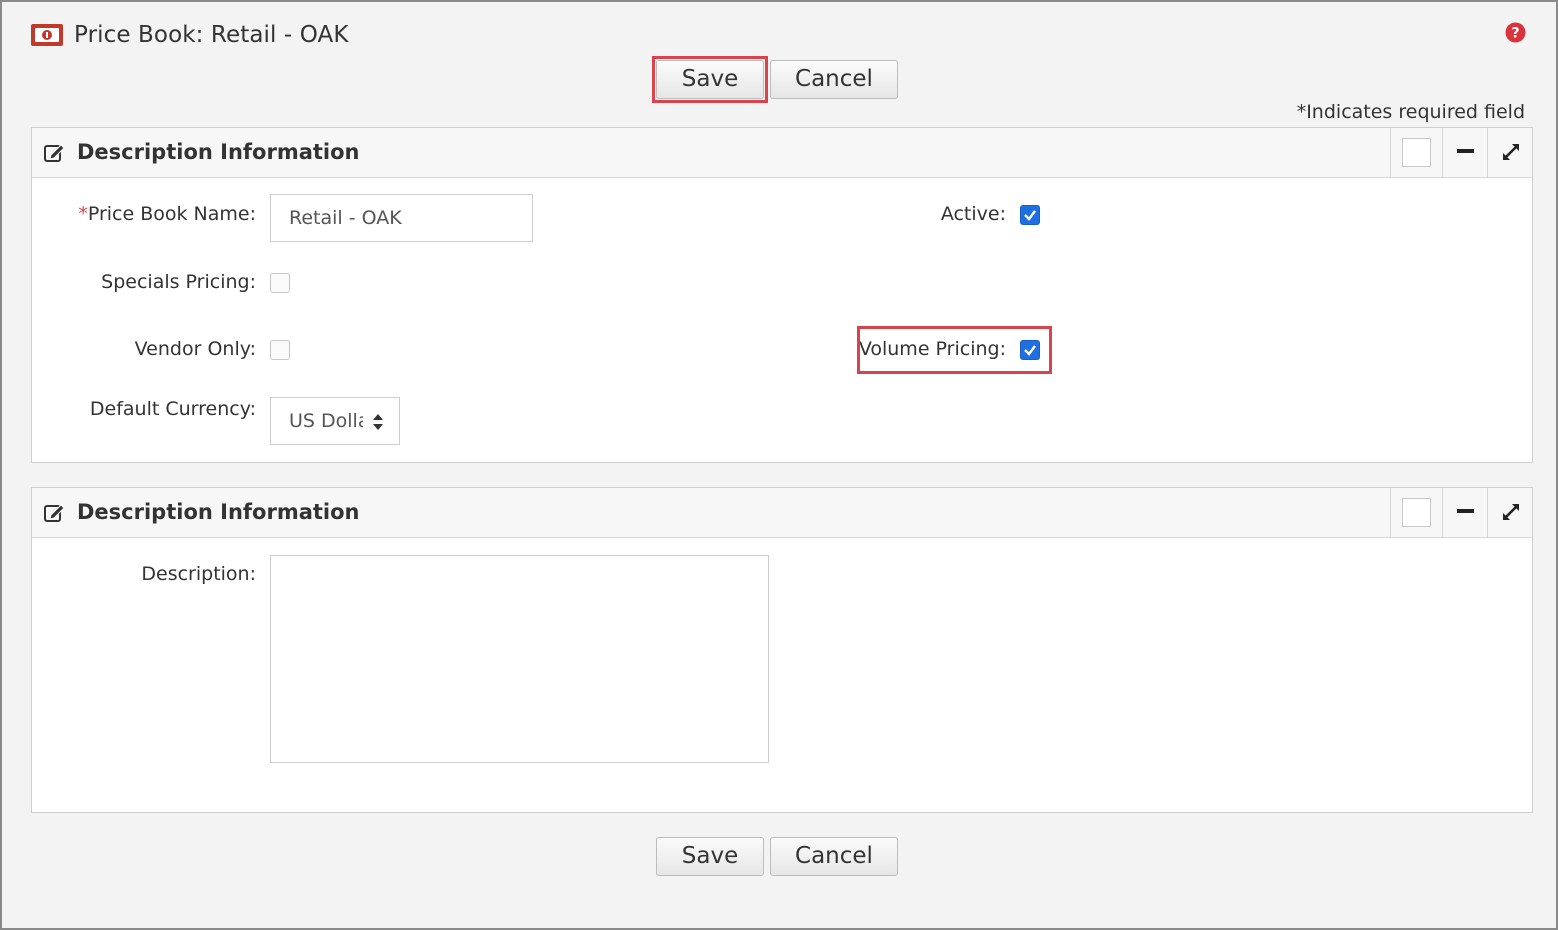  Describe the element at coordinates (519, 659) in the screenshot. I see `description-textarea` at that location.